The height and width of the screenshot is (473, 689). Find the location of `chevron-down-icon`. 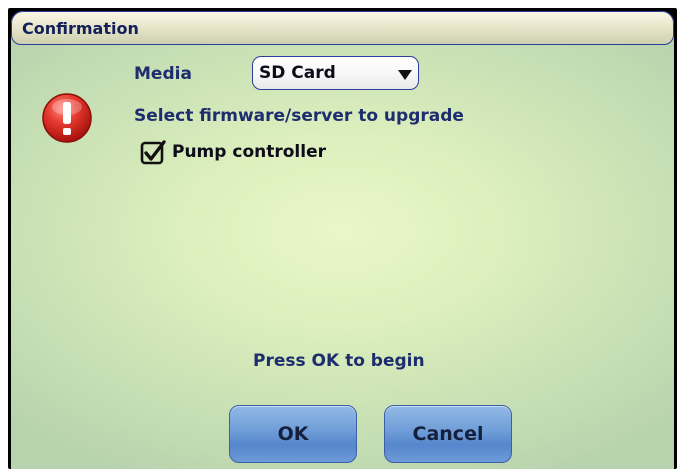

chevron-down-icon is located at coordinates (405, 75).